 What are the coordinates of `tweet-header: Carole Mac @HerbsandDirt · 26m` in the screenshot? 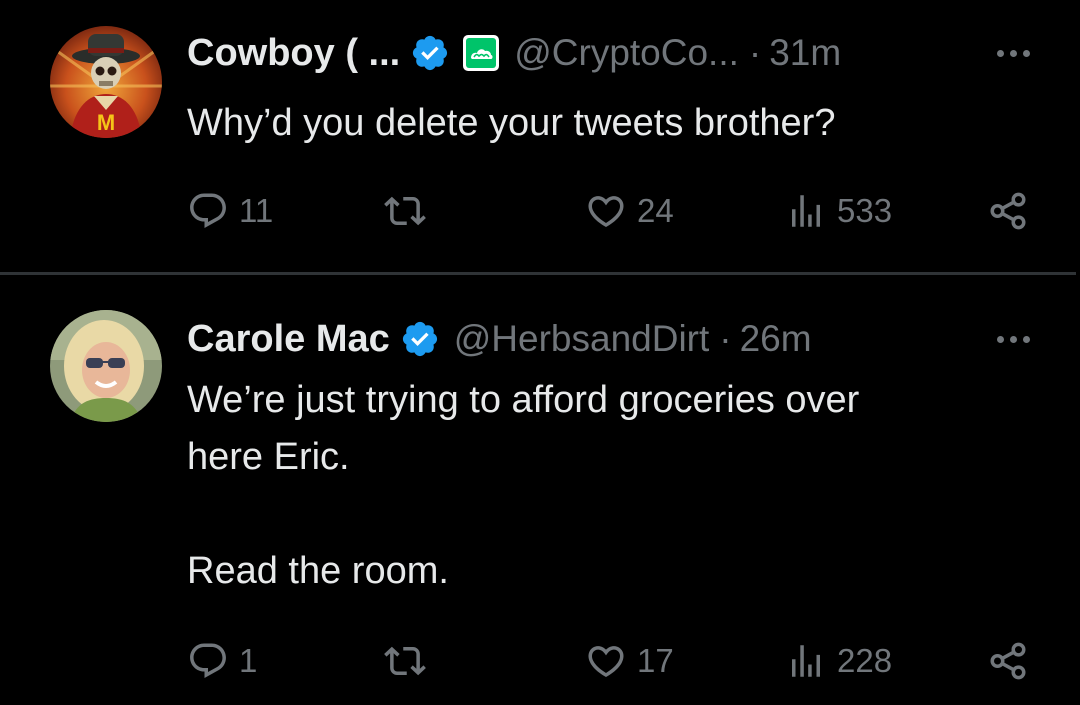 It's located at (608, 339).